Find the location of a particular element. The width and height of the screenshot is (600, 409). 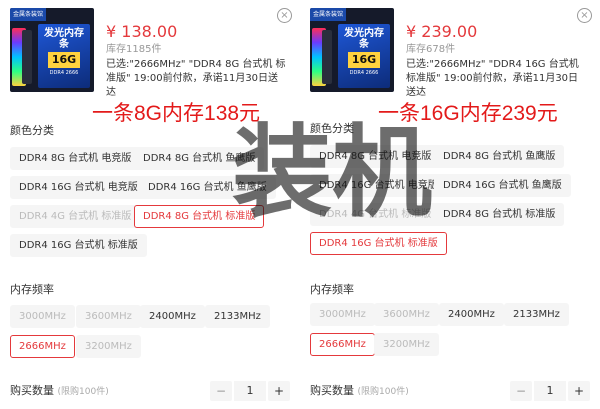

price: ¥ 138.00 is located at coordinates (142, 31).